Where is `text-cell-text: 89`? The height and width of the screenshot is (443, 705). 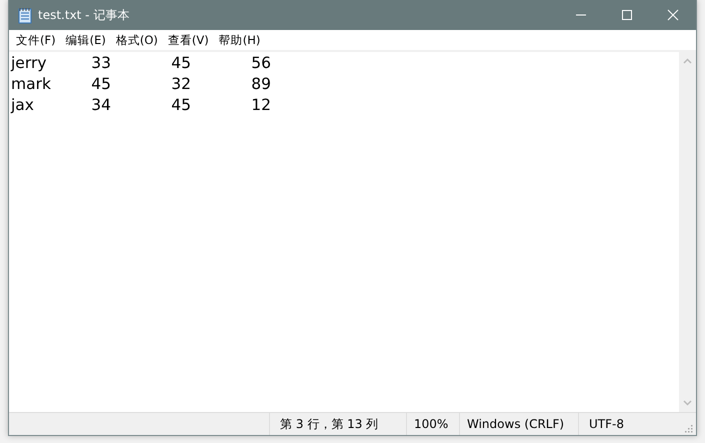 text-cell-text: 89 is located at coordinates (260, 83).